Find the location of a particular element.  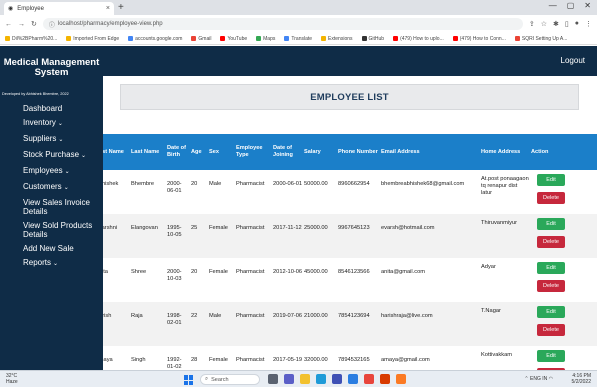

column-header: Date of Birth is located at coordinates (176, 151).